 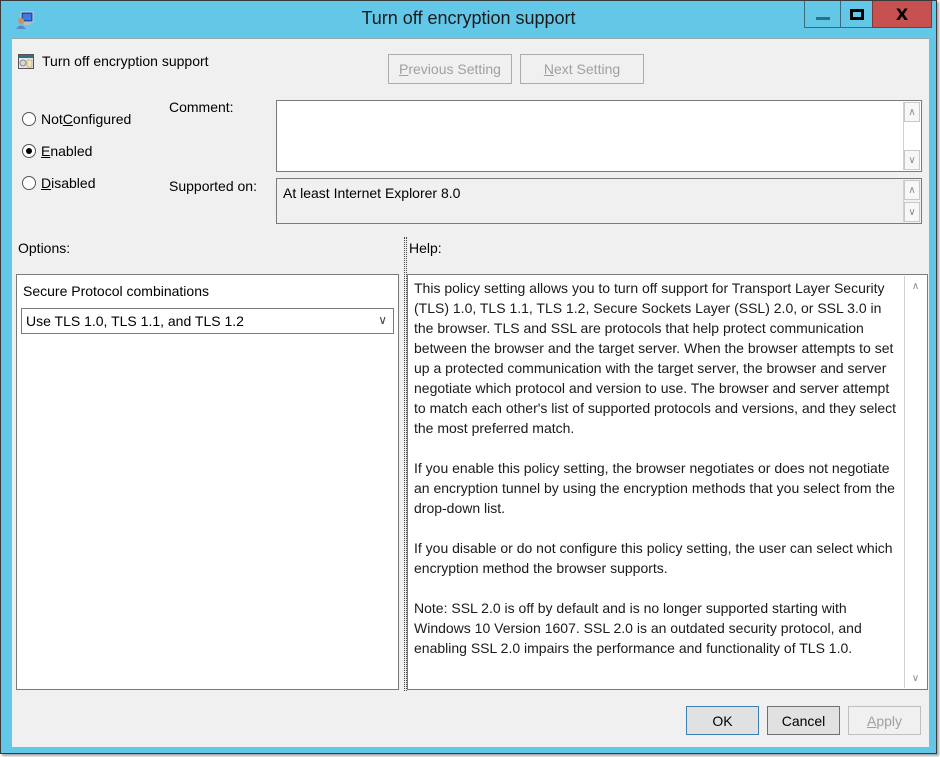 What do you see at coordinates (454, 69) in the screenshot?
I see `previous-label: revious Setting` at bounding box center [454, 69].